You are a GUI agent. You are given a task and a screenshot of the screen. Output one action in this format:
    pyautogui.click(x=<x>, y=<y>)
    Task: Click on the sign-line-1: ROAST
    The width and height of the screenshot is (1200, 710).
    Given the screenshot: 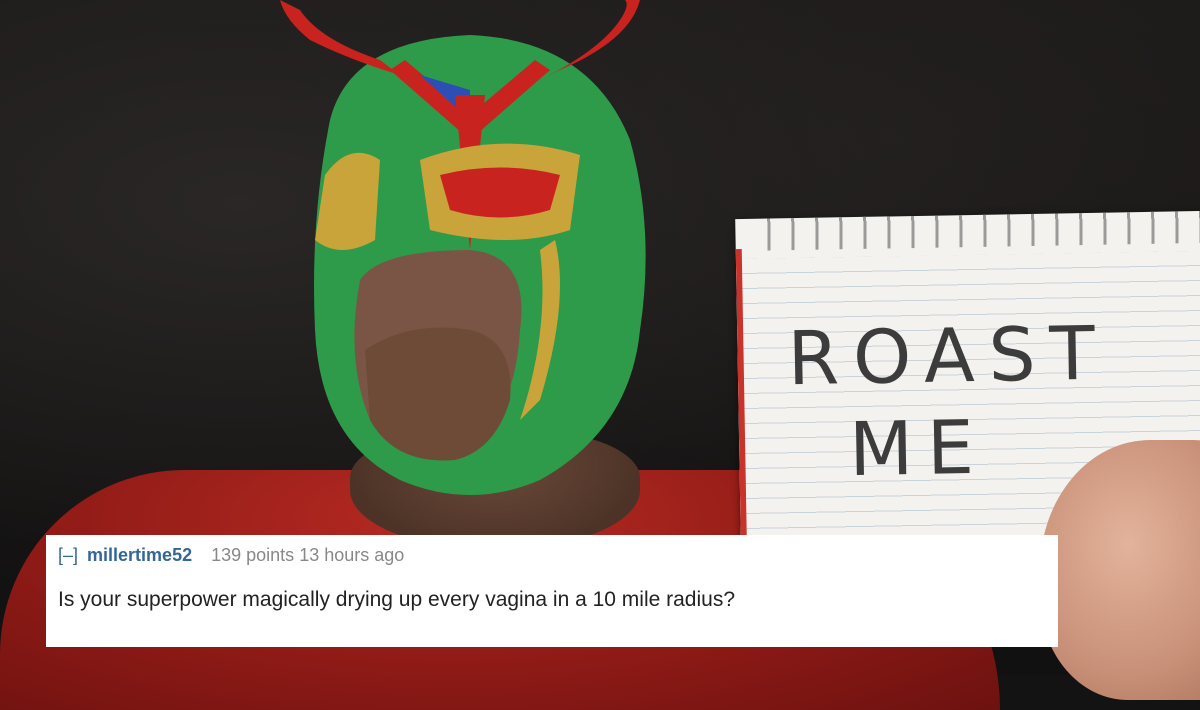 What is the action you would take?
    pyautogui.click(x=948, y=356)
    